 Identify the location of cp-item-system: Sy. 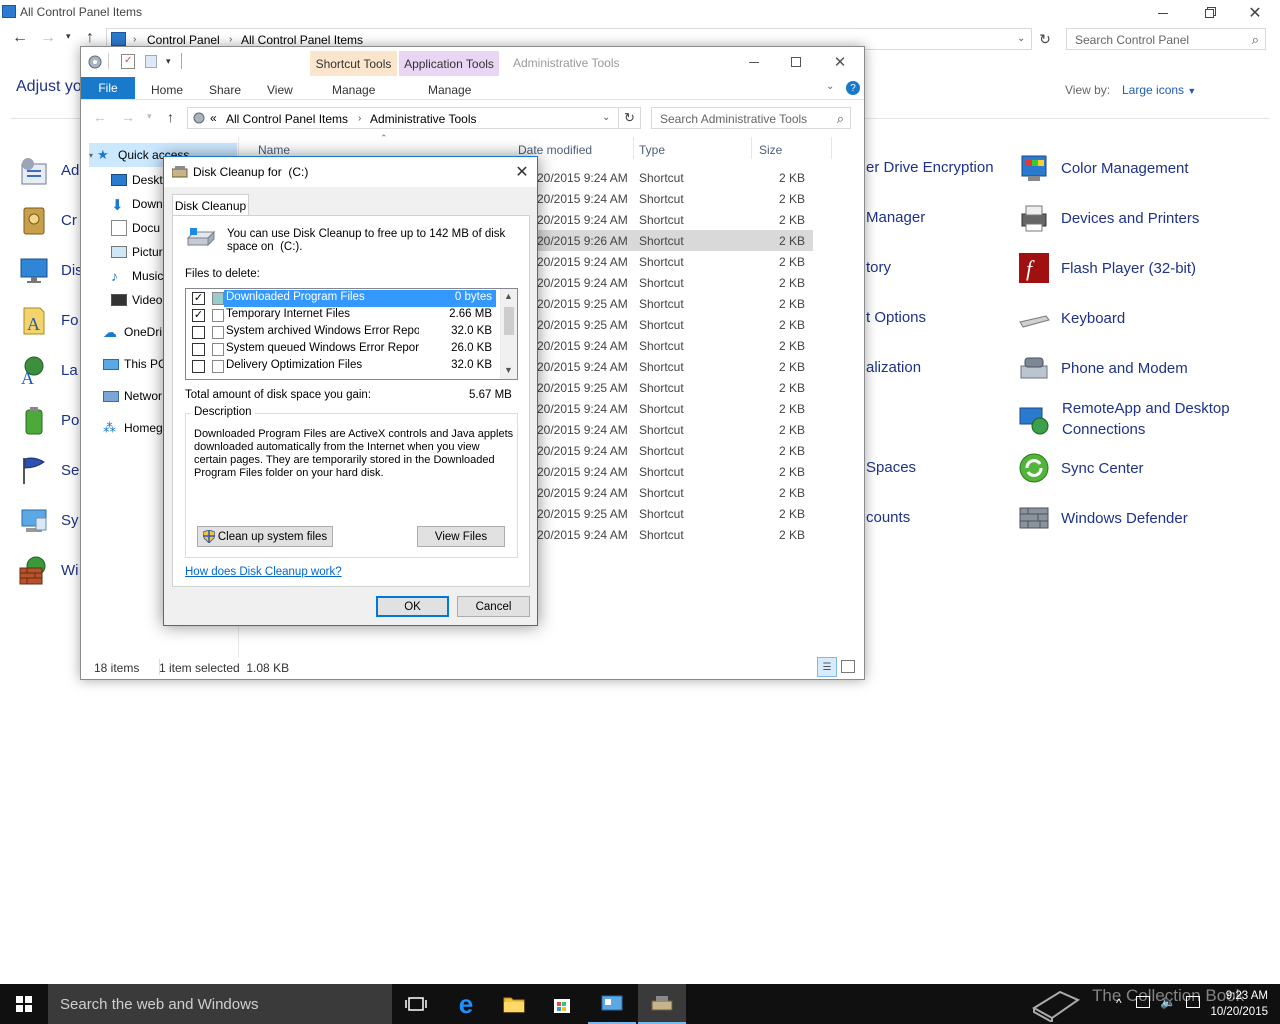
(48, 520).